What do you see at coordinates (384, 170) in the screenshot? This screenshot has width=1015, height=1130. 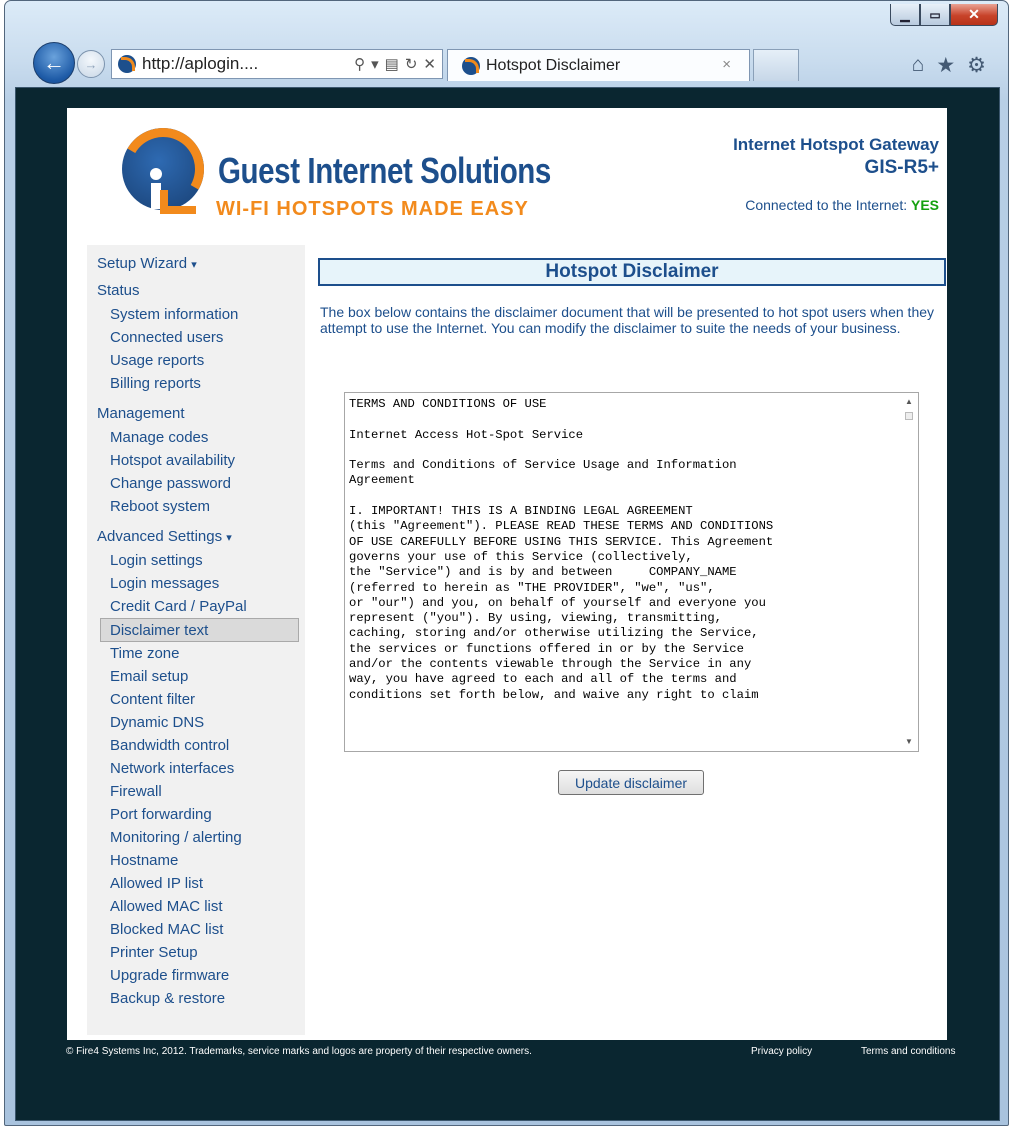 I see `brand-name: Guest Internet Solutions` at bounding box center [384, 170].